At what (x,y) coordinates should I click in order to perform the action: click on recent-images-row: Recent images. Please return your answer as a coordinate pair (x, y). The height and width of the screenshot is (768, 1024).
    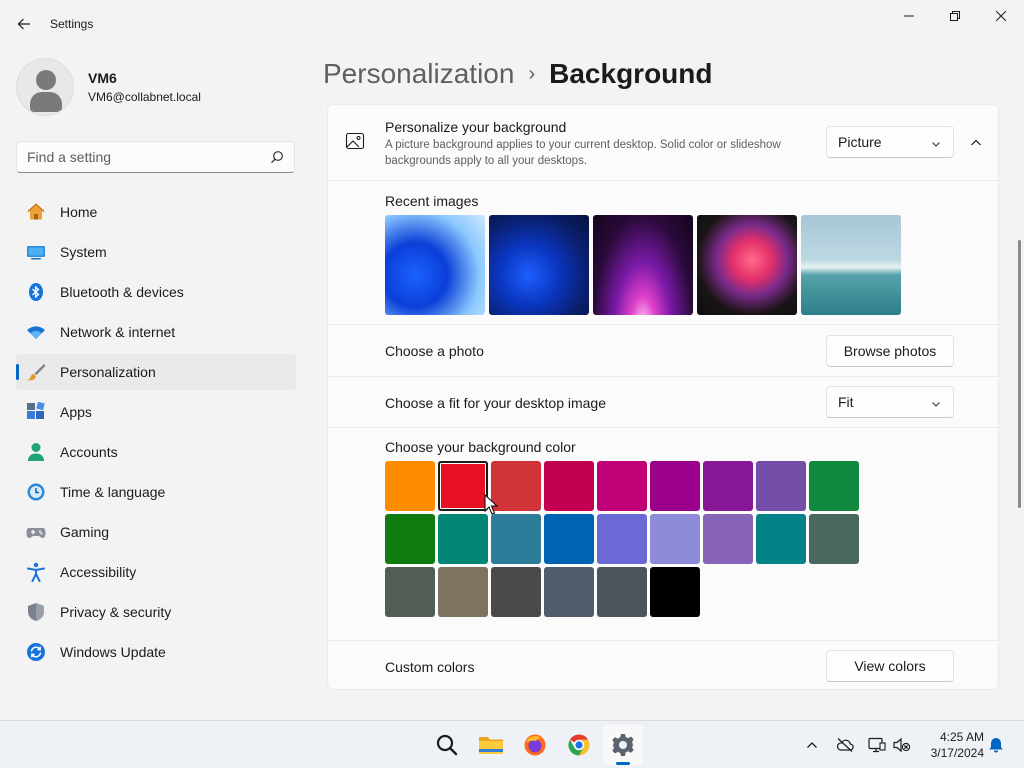
    Looking at the image, I should click on (663, 253).